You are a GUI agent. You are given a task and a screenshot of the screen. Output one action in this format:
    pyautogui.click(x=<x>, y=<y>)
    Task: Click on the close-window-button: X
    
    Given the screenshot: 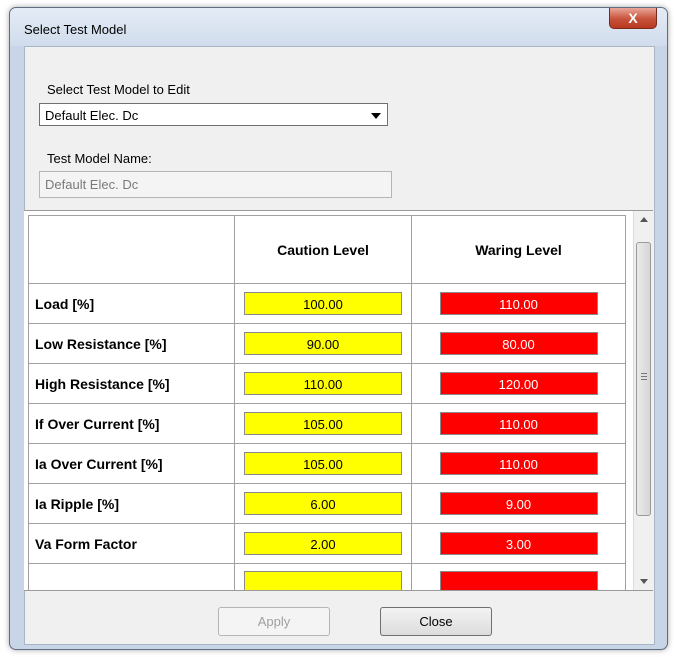 What is the action you would take?
    pyautogui.click(x=633, y=18)
    